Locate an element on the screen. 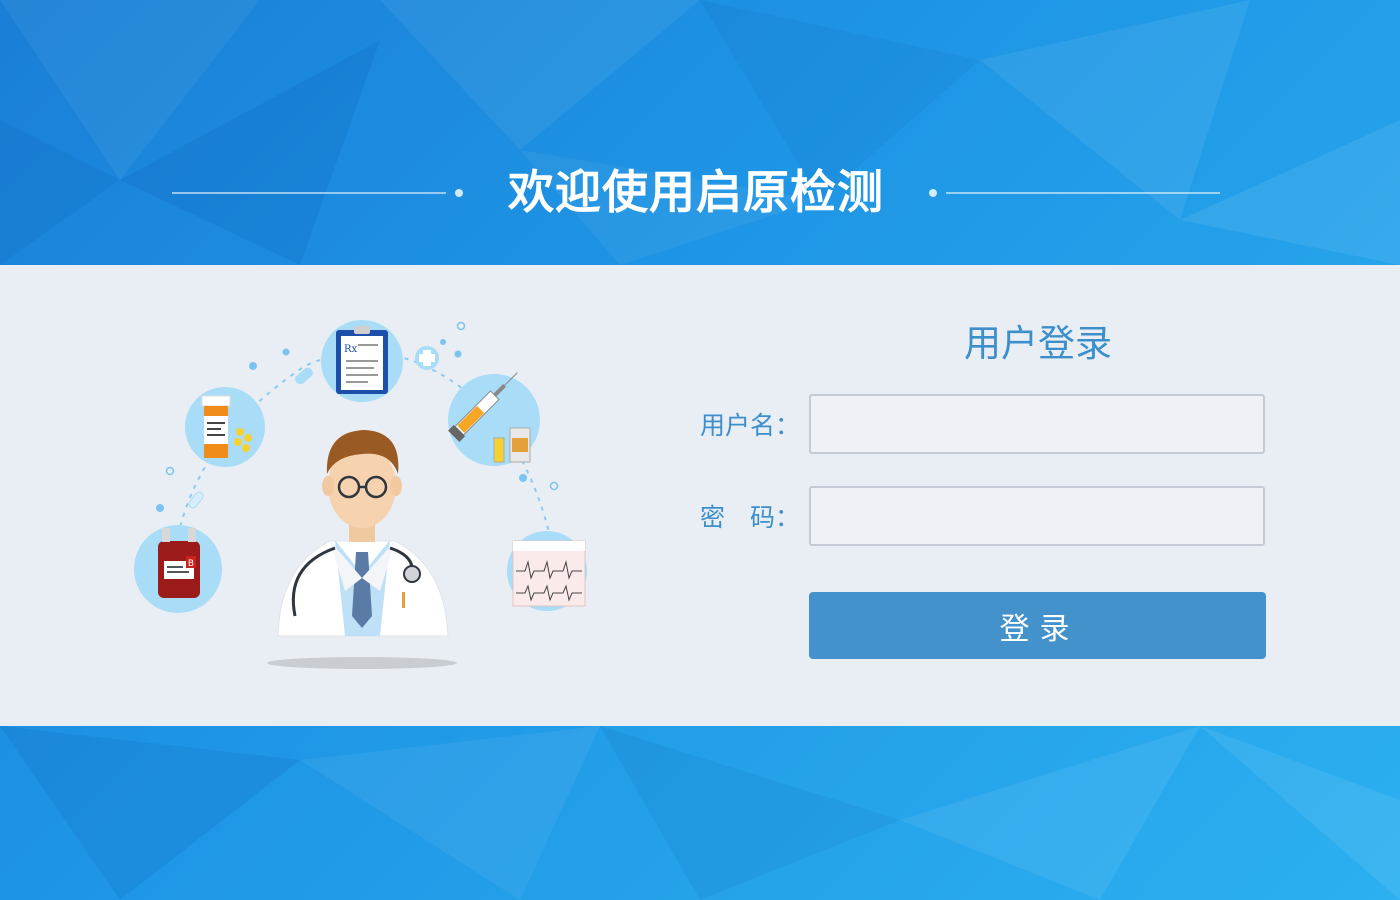 Image resolution: width=1400 pixels, height=900 pixels. prescription-clipboard-icon: Rx is located at coordinates (362, 361).